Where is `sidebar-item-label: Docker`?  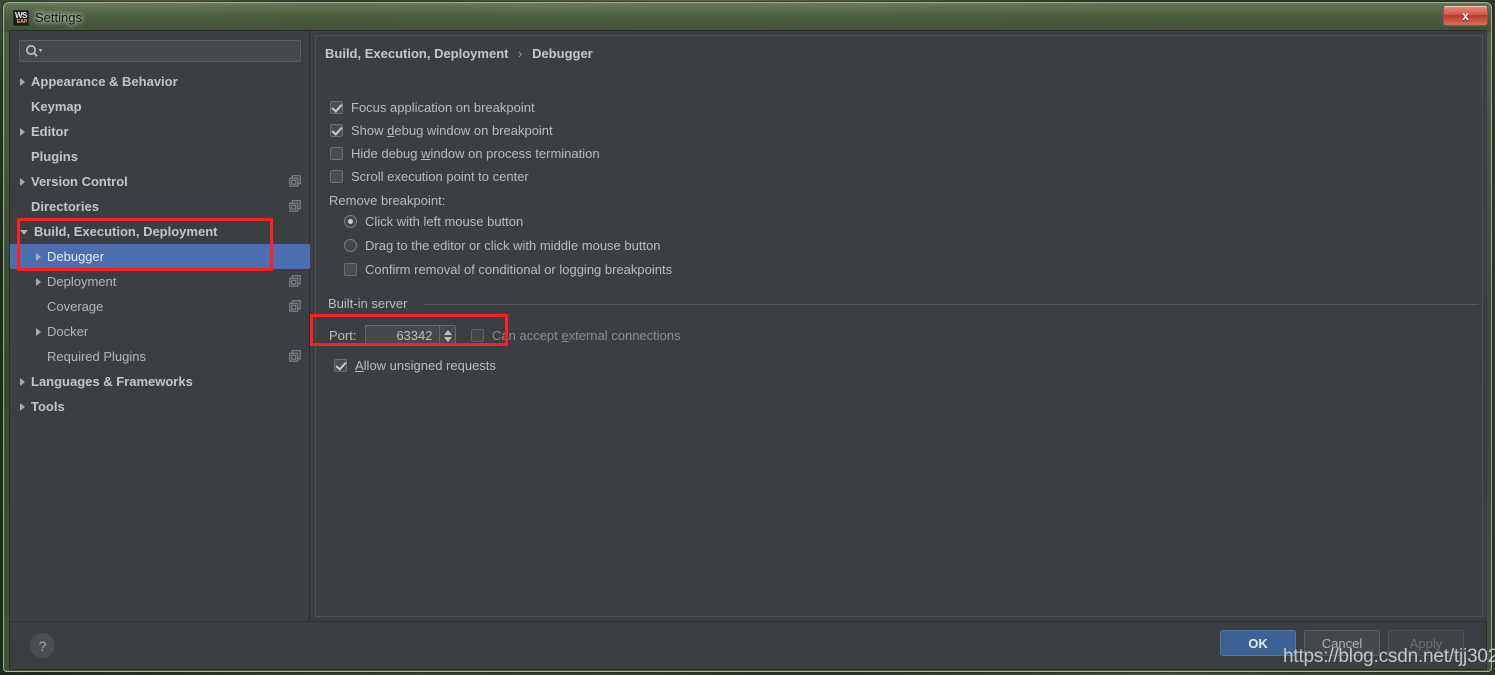 sidebar-item-label: Docker is located at coordinates (68, 331).